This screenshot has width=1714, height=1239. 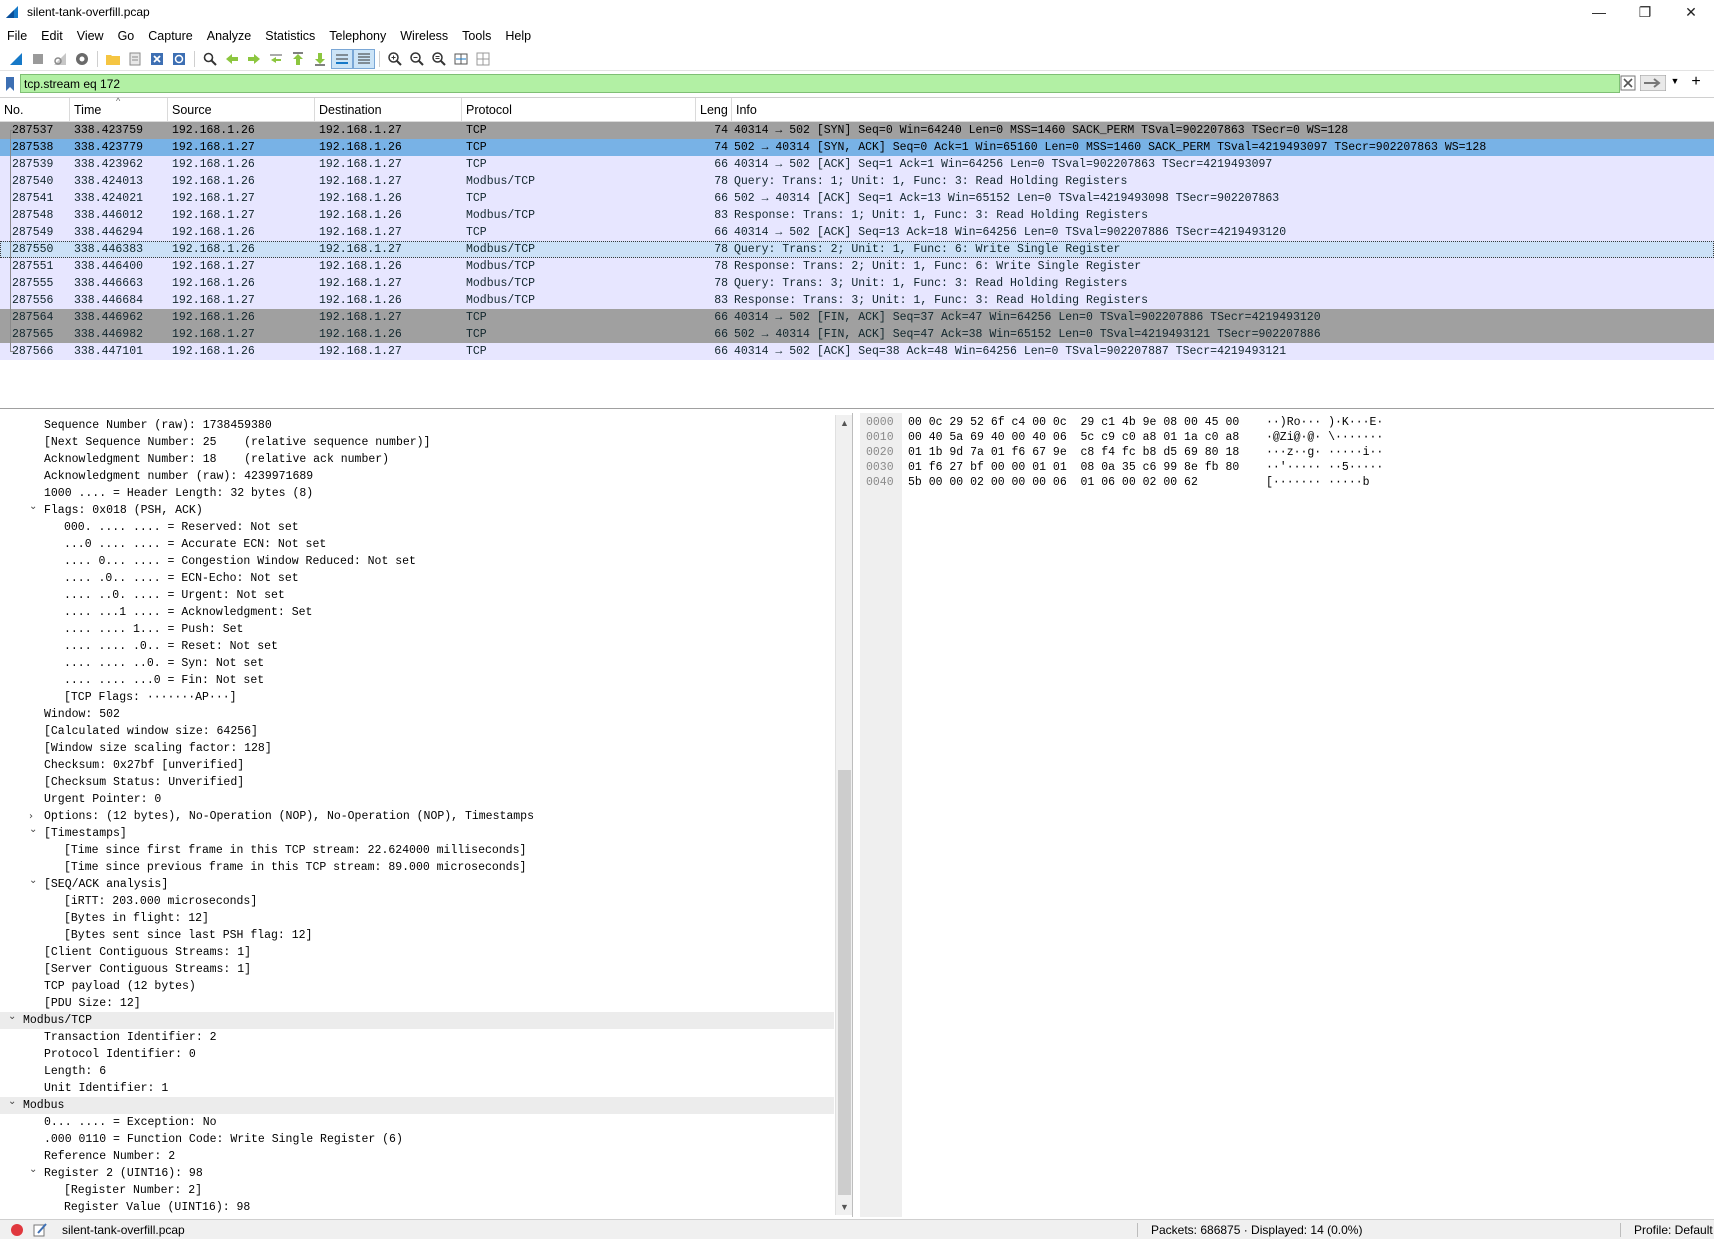 What do you see at coordinates (417, 952) in the screenshot?
I see `detail-tree-item: [Client Contiguous Streams: 1]` at bounding box center [417, 952].